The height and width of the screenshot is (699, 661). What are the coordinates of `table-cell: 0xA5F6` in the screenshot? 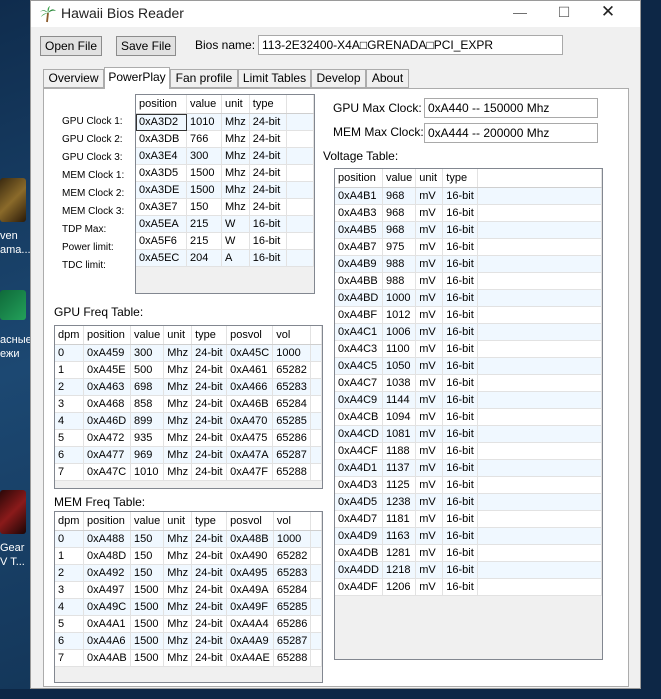 It's located at (161, 241).